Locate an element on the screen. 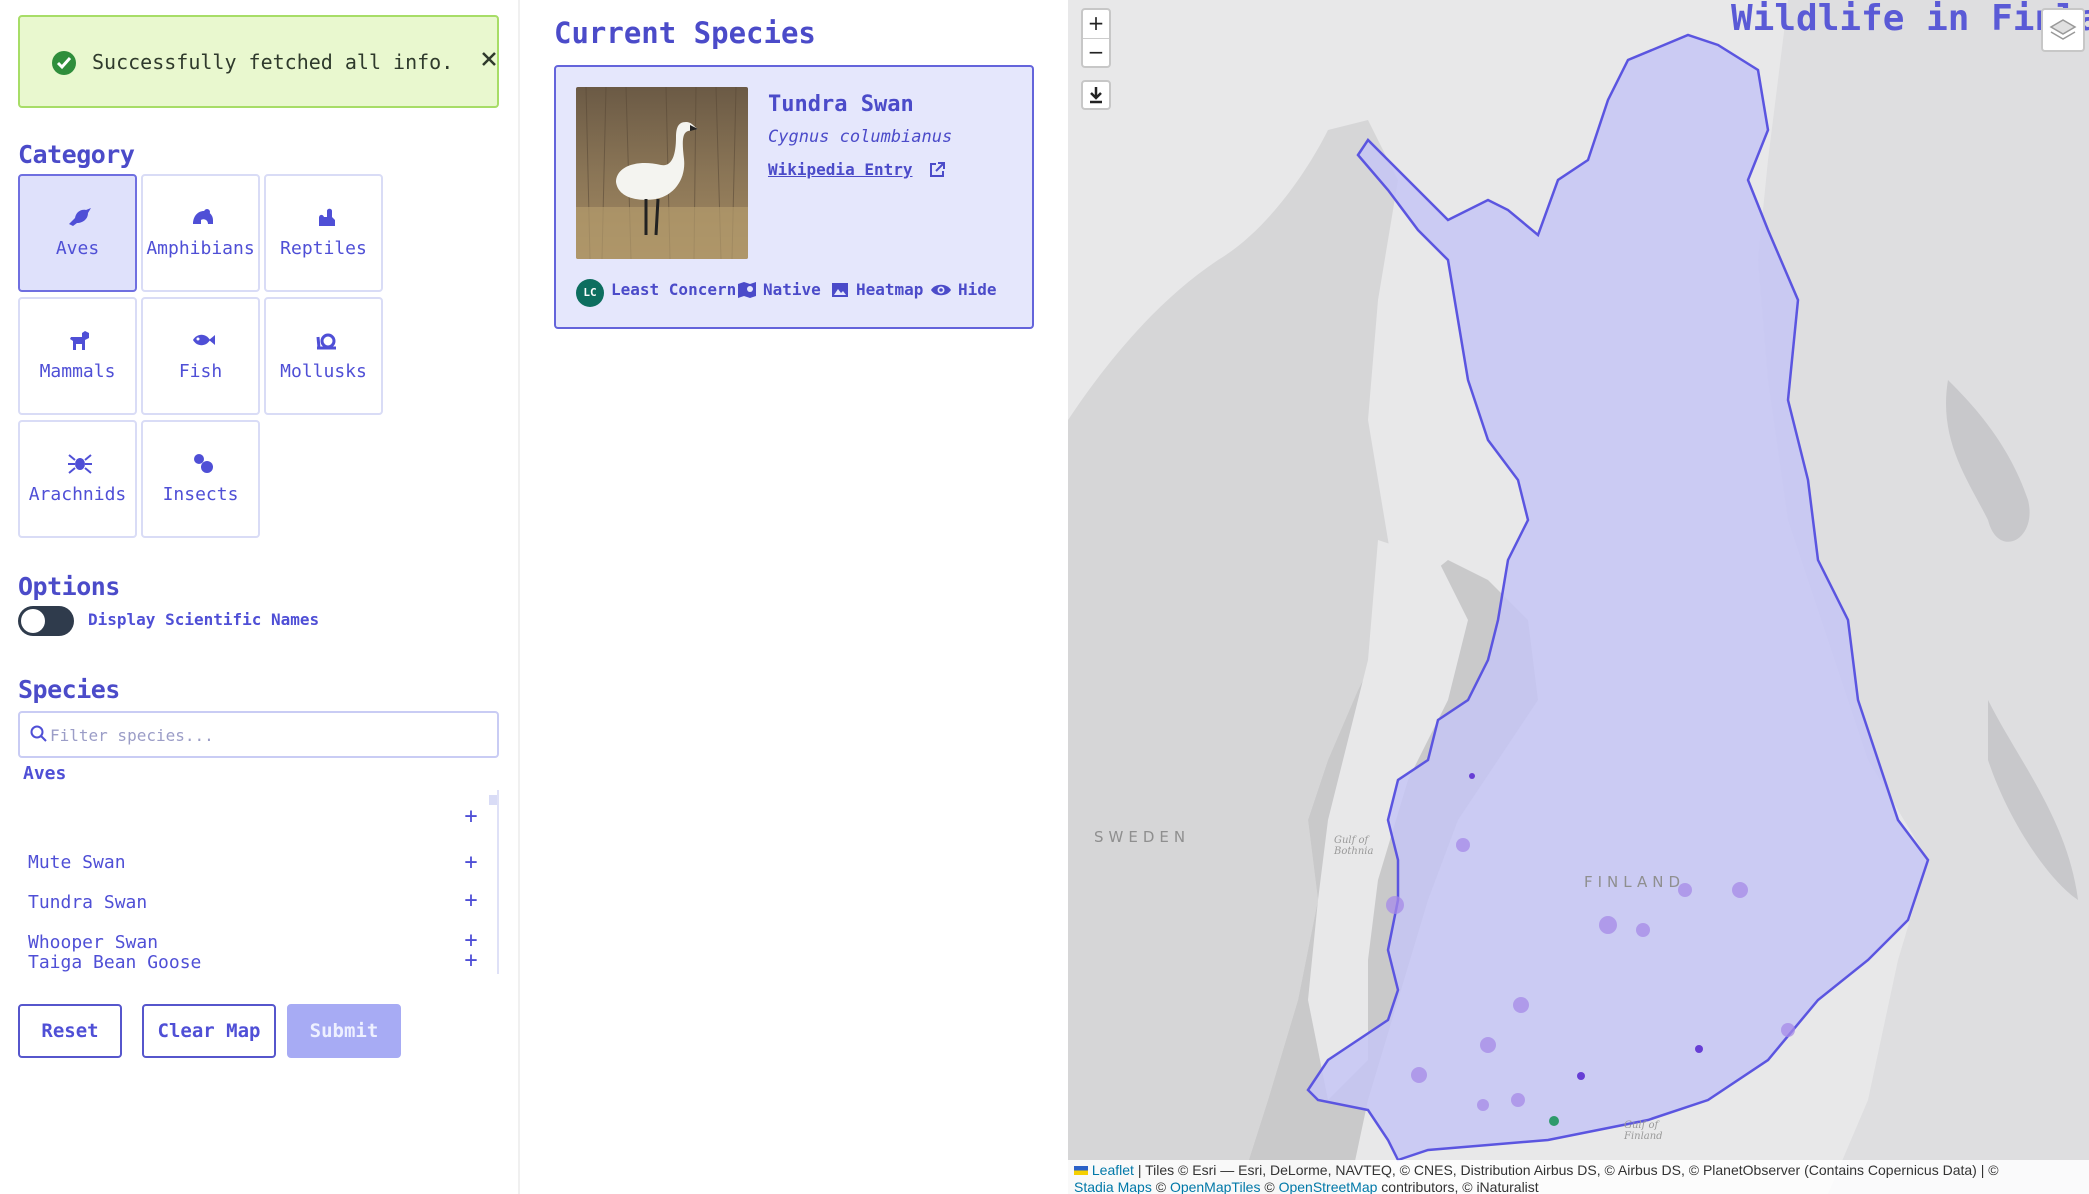 The width and height of the screenshot is (2089, 1194). current-species-heading: Current Species is located at coordinates (685, 33).